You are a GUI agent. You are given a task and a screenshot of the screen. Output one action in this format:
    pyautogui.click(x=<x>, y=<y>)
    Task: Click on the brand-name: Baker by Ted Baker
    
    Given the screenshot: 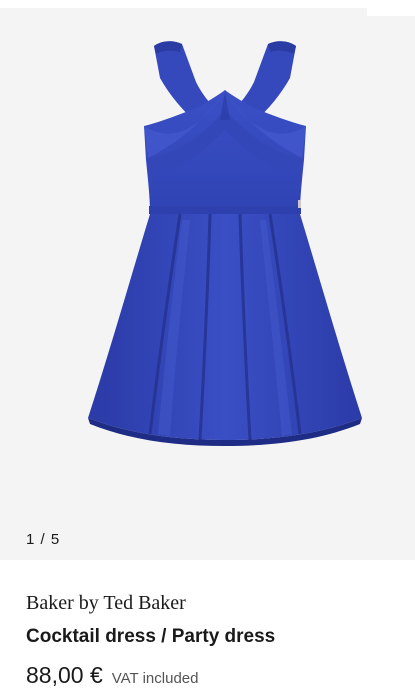 What is the action you would take?
    pyautogui.click(x=207, y=603)
    